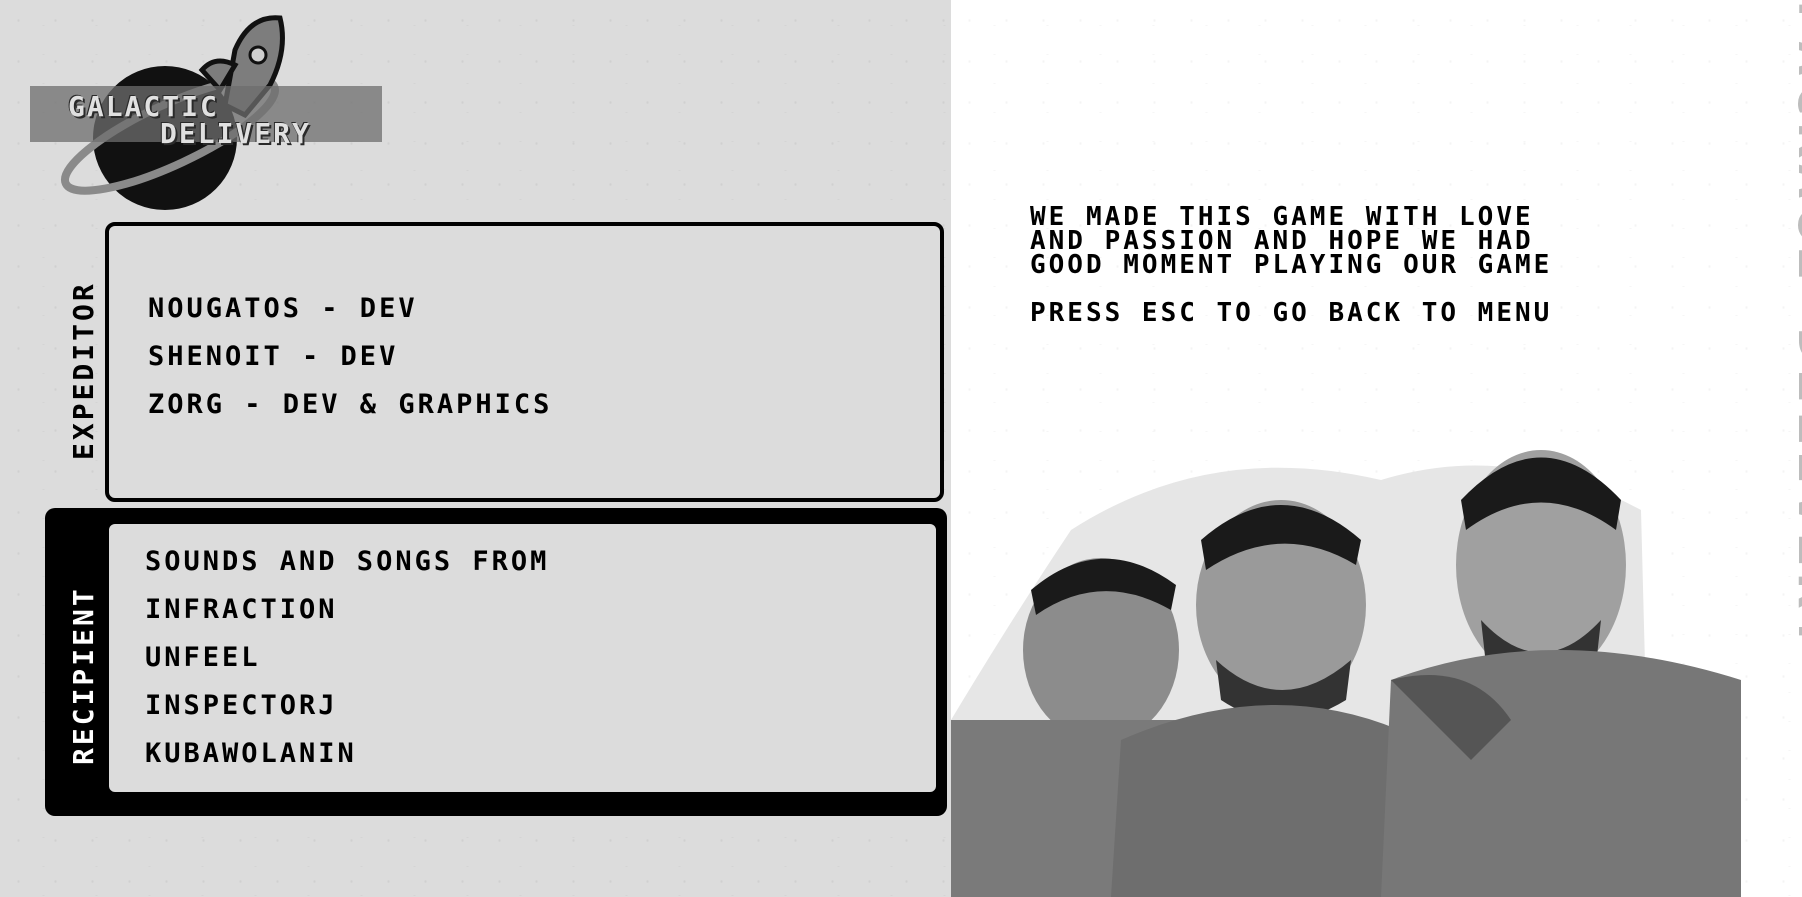 This screenshot has height=897, width=1802. I want to click on credit-line: ZORG - DEV & GRAPHICS, so click(350, 404).